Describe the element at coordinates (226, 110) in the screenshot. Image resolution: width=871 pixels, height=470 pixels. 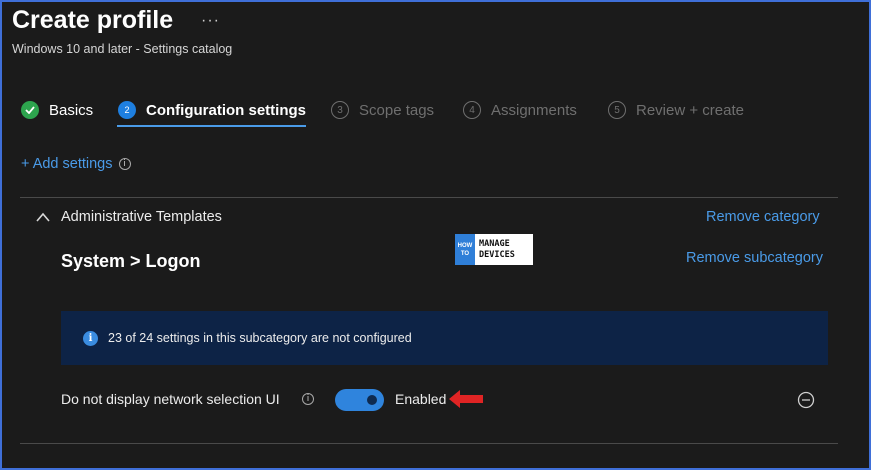
I see `step-label: Configuration settings` at that location.